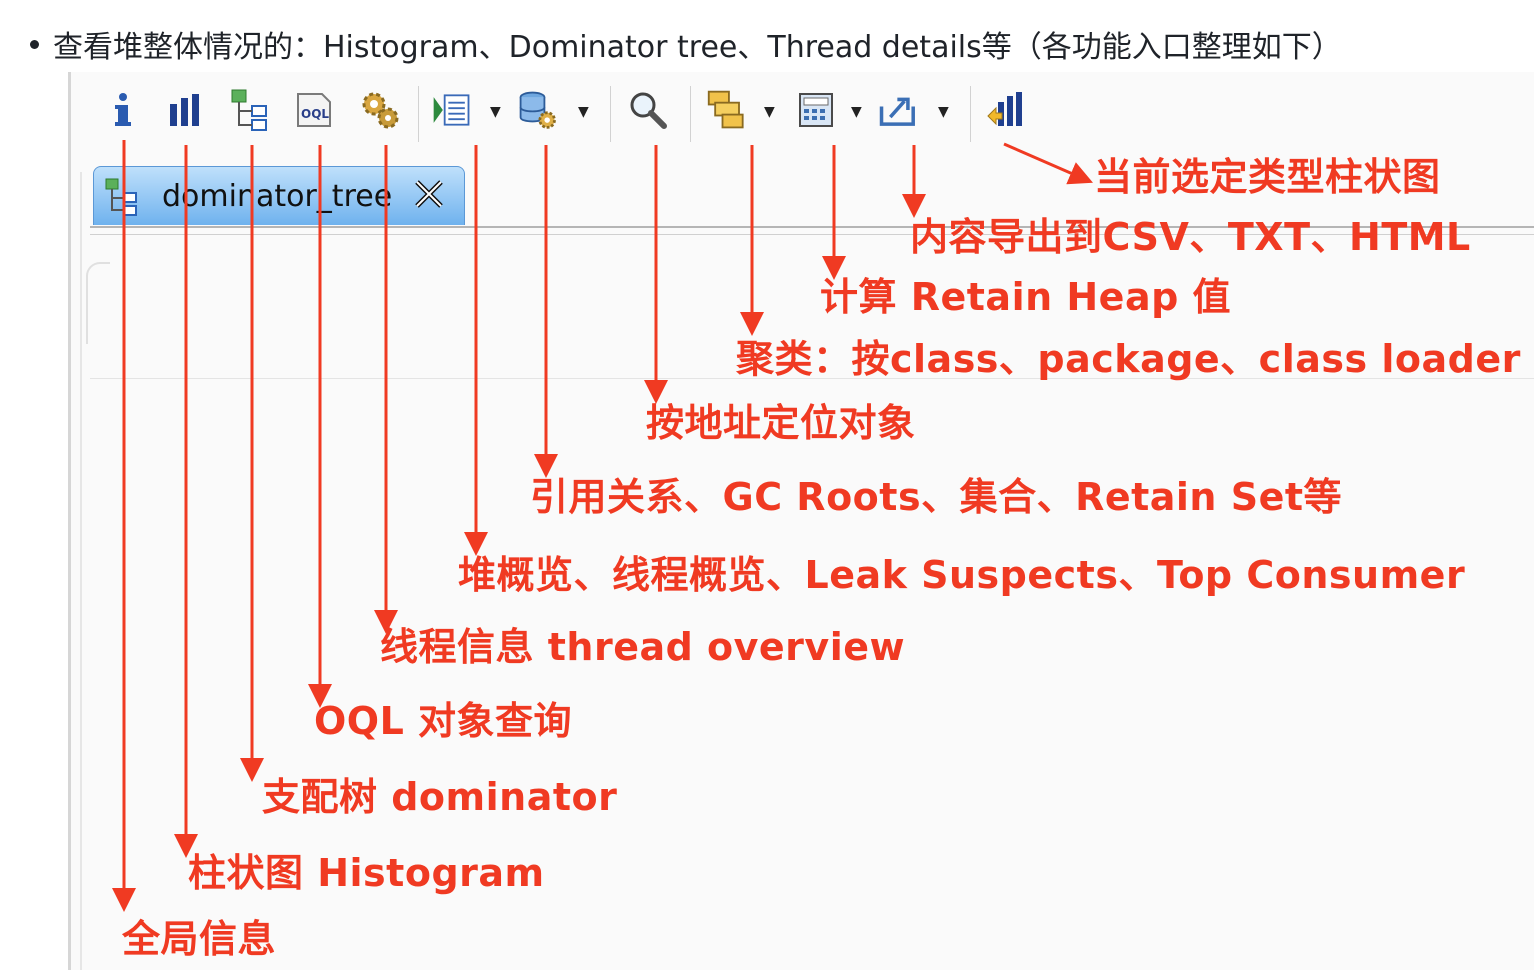  Describe the element at coordinates (728, 110) in the screenshot. I see `group-by-icon` at that location.